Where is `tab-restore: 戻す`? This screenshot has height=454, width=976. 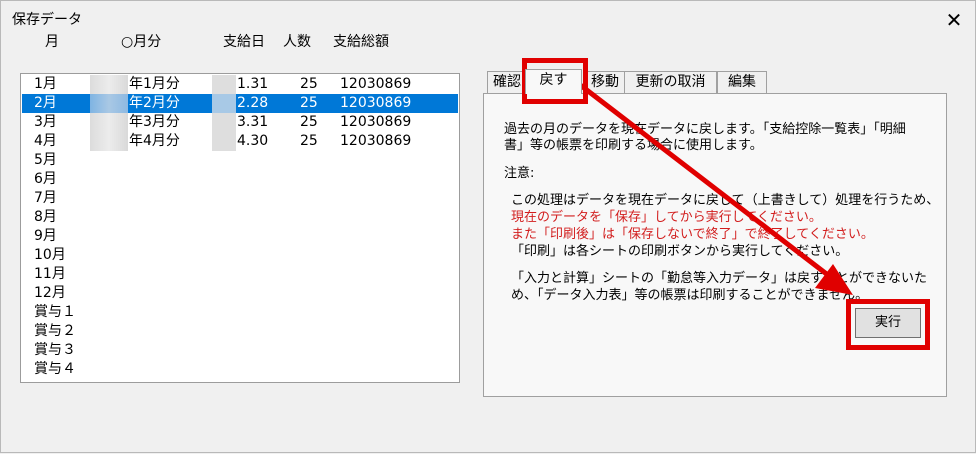 tab-restore: 戻す is located at coordinates (553, 81).